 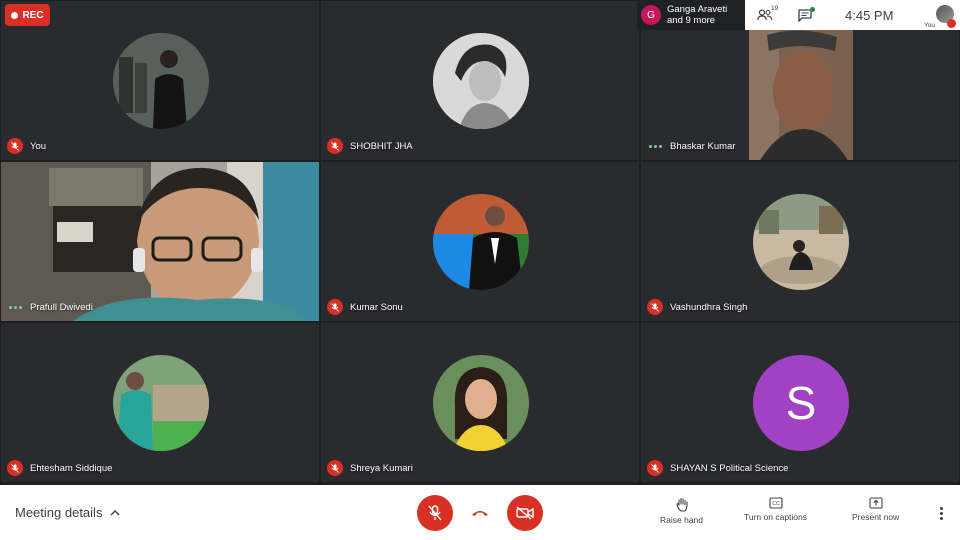 I want to click on leave-call-button, so click(x=480, y=513).